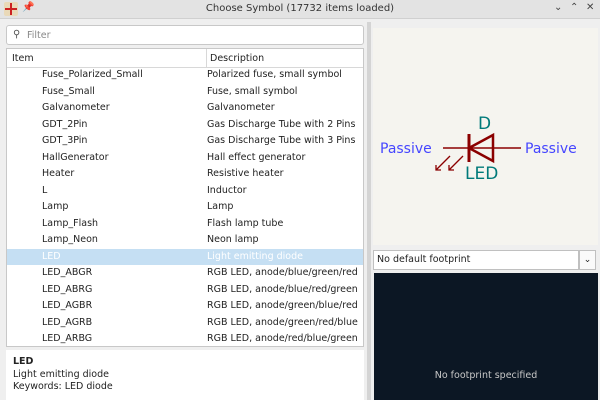 The height and width of the screenshot is (400, 600). What do you see at coordinates (476, 260) in the screenshot?
I see `footprint-select: No default footprint` at bounding box center [476, 260].